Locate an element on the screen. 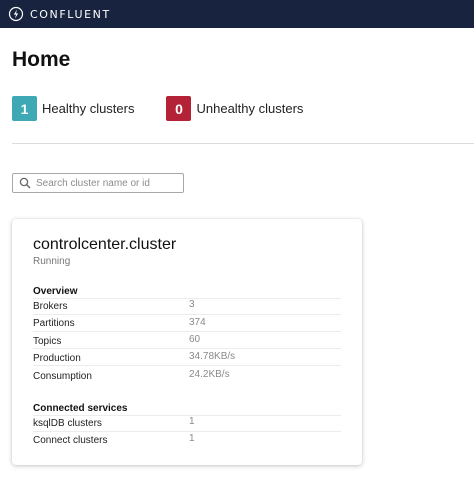 The width and height of the screenshot is (474, 495). lightning-logo-icon is located at coordinates (16, 14).